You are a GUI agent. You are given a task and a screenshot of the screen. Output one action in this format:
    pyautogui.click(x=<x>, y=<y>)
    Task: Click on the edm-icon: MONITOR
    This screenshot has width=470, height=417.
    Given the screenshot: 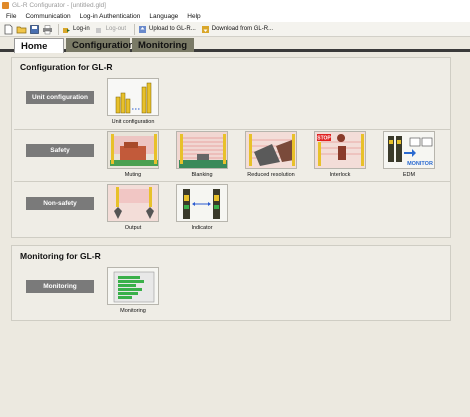 What is the action you would take?
    pyautogui.click(x=409, y=150)
    